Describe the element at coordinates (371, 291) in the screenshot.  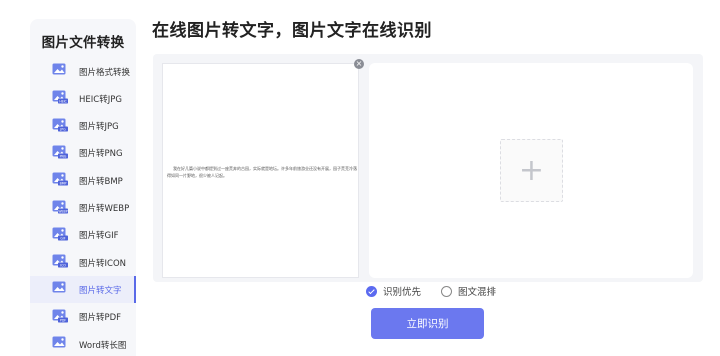
I see `radio-checked-icon` at that location.